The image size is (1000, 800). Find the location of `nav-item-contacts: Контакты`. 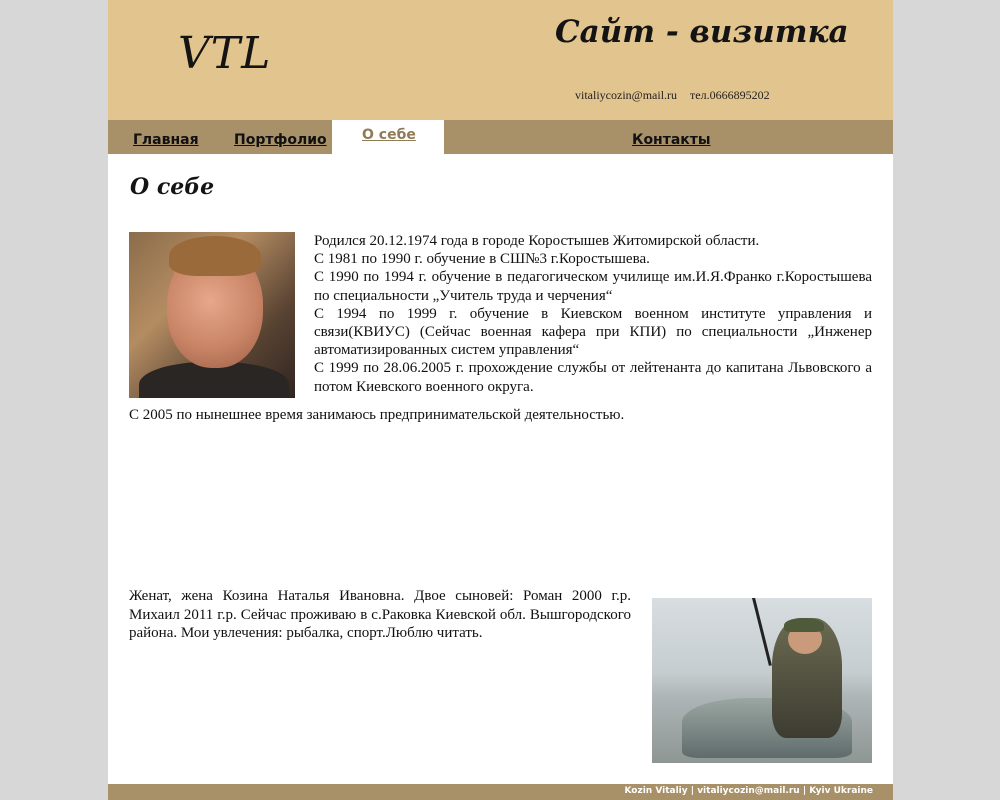

nav-item-contacts: Контакты is located at coordinates (671, 137).